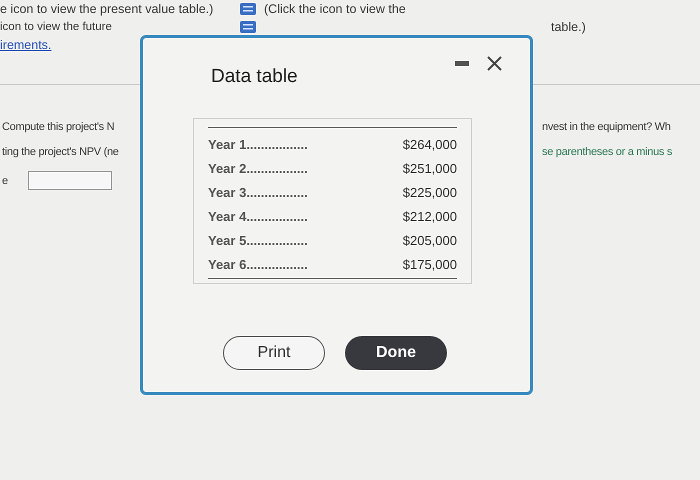 The height and width of the screenshot is (480, 700). I want to click on row-value: $205,000, so click(429, 240).